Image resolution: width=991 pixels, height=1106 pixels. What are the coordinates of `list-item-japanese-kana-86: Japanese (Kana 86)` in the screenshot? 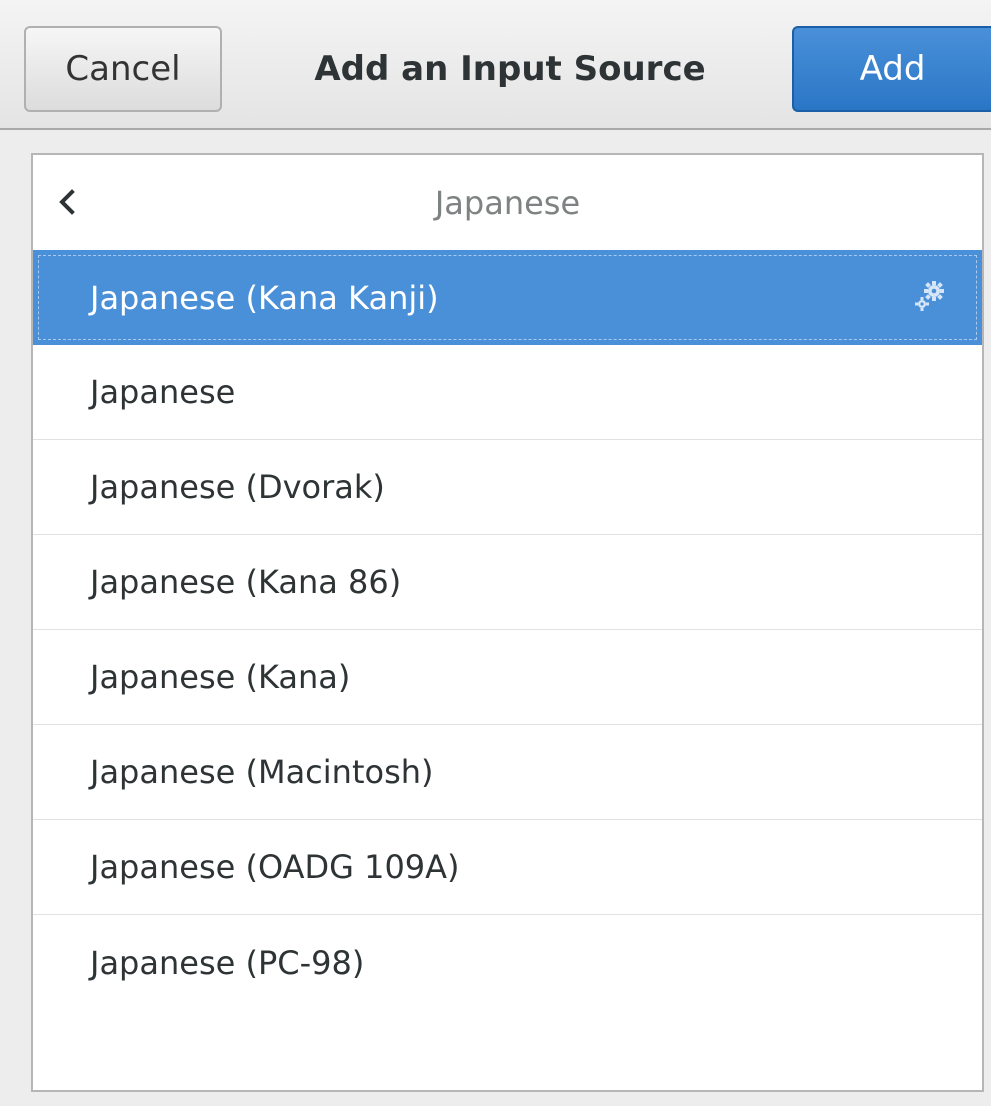 It's located at (507, 582).